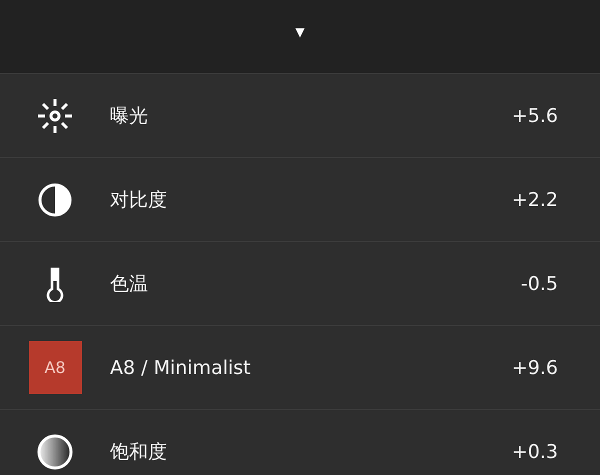  What do you see at coordinates (55, 284) in the screenshot?
I see `thermometer-icon` at bounding box center [55, 284].